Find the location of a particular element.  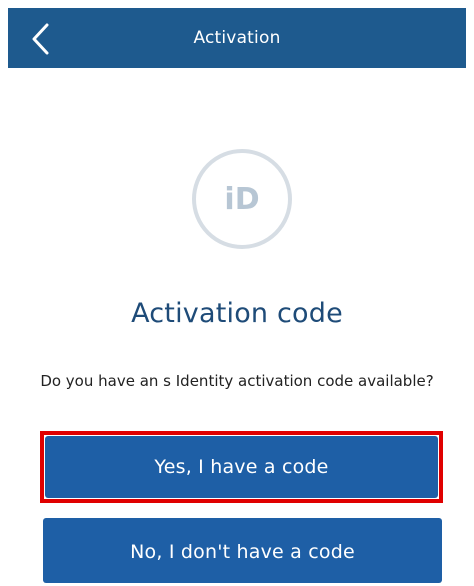

no-code-button: No, I don't have a code is located at coordinates (242, 550).